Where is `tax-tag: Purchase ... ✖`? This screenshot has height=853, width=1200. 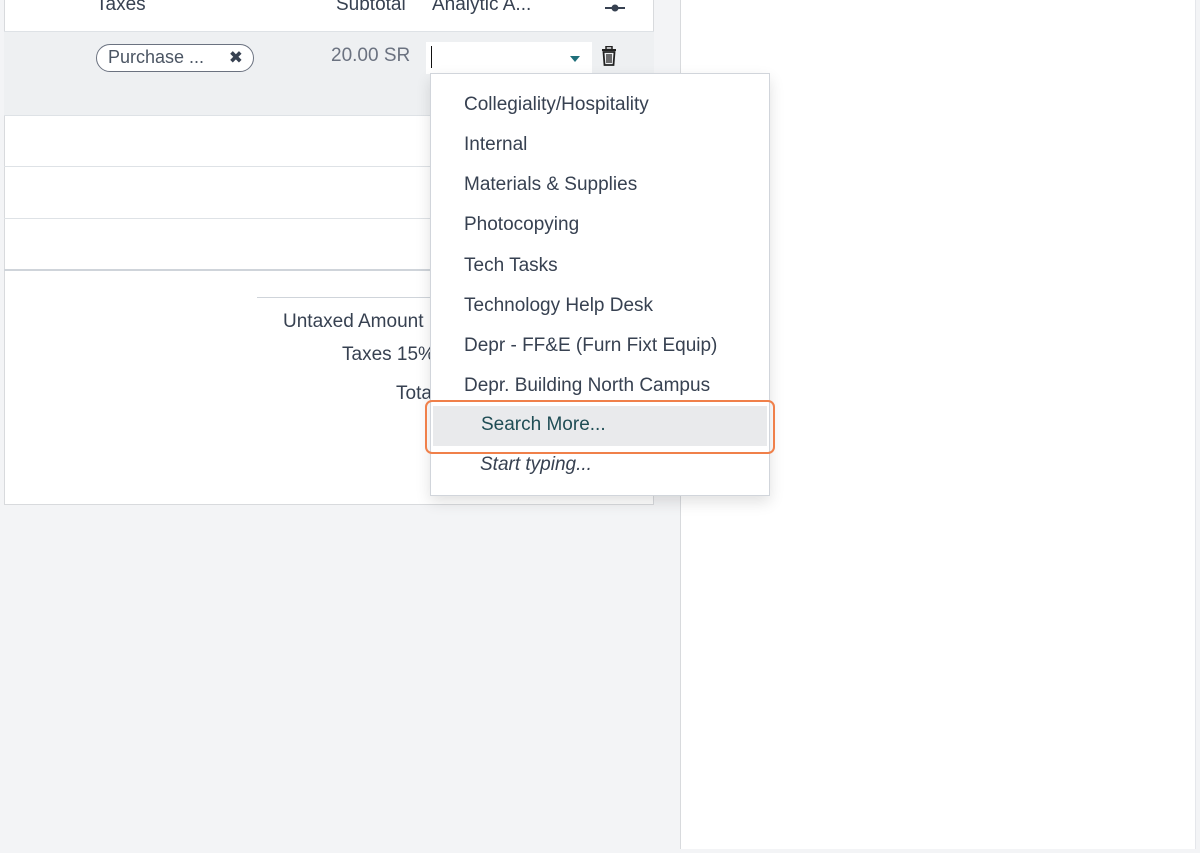 tax-tag: Purchase ... ✖ is located at coordinates (175, 58).